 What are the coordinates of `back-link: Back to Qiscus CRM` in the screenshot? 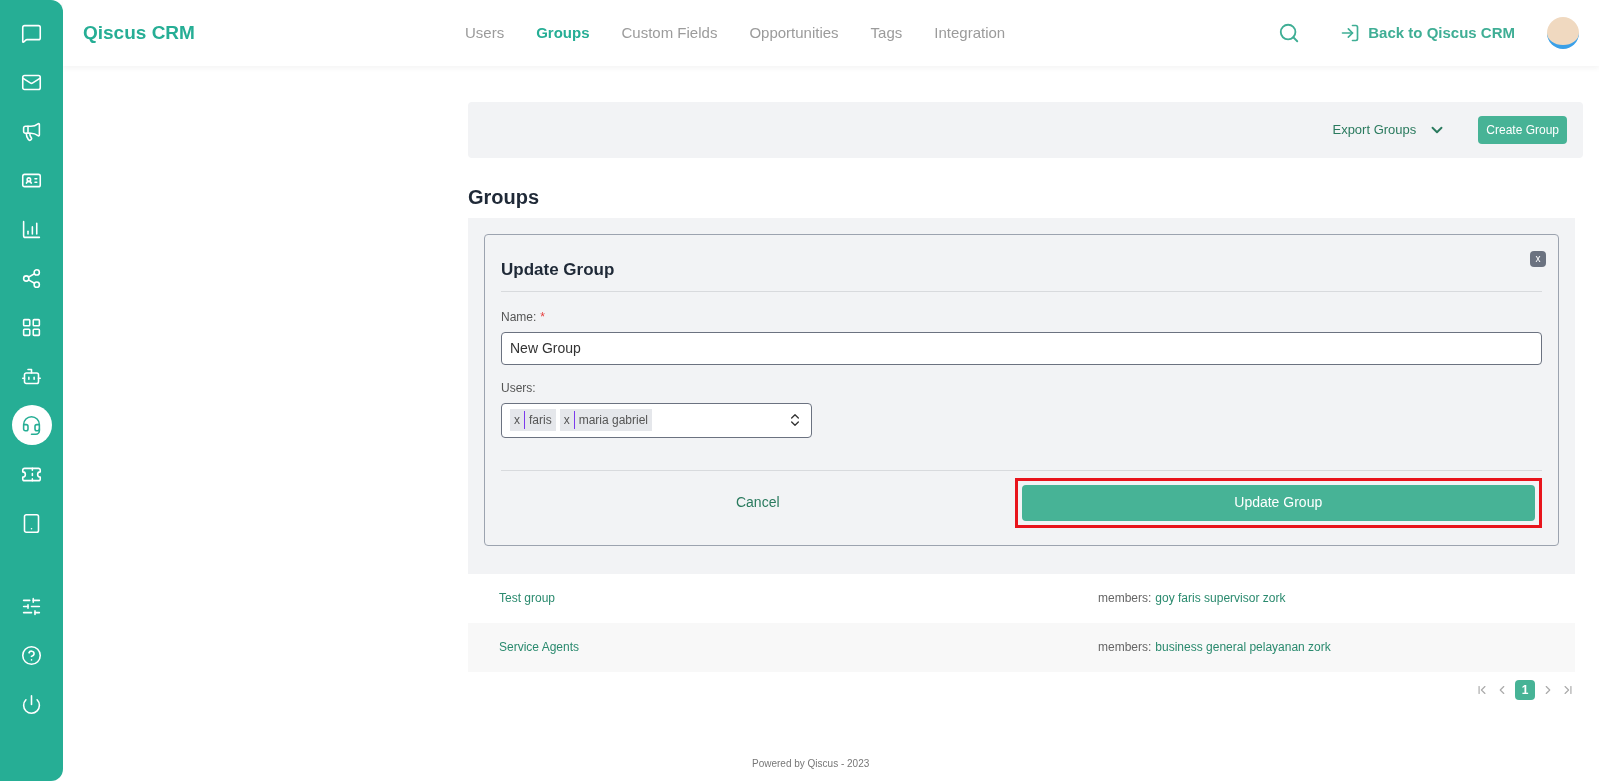 It's located at (1427, 33).